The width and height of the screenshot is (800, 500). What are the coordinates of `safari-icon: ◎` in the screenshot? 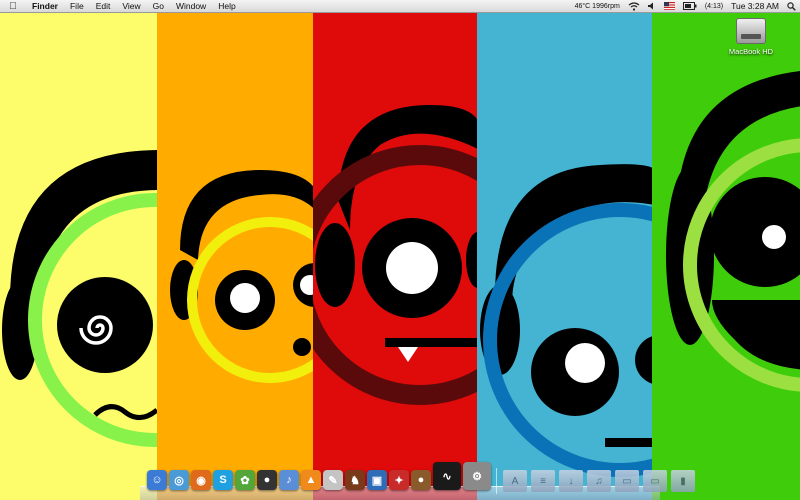 It's located at (179, 480).